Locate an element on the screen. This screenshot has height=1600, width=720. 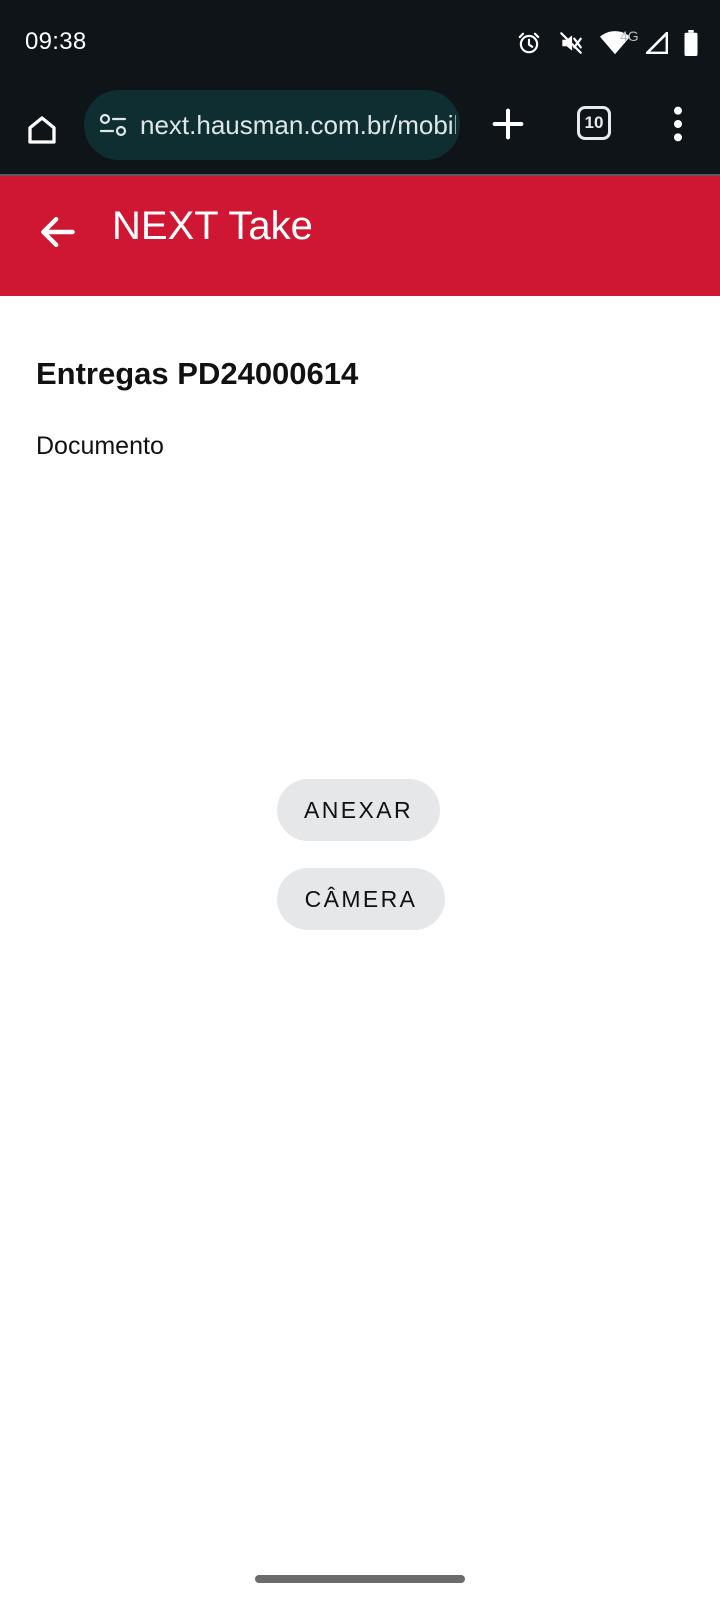
tabs-button: 10 is located at coordinates (594, 123).